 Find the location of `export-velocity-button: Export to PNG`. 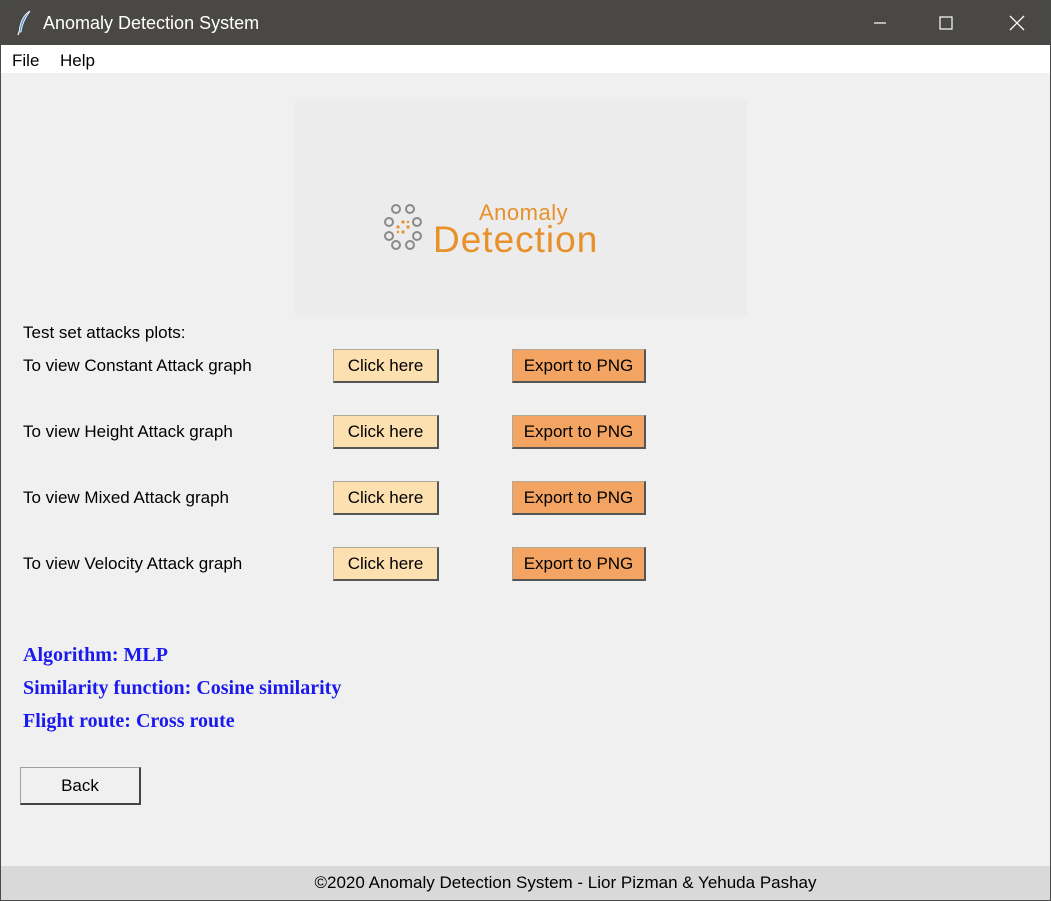

export-velocity-button: Export to PNG is located at coordinates (579, 564).